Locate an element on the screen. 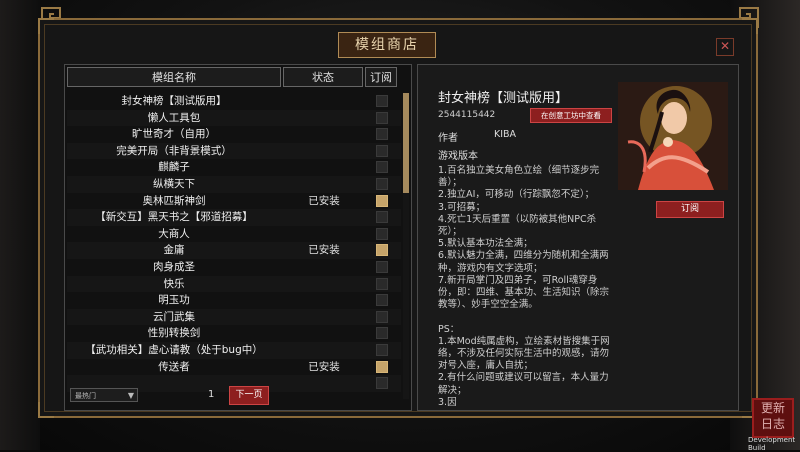 The width and height of the screenshot is (800, 452). mod-row: 传送者 已安装 is located at coordinates (234, 367).